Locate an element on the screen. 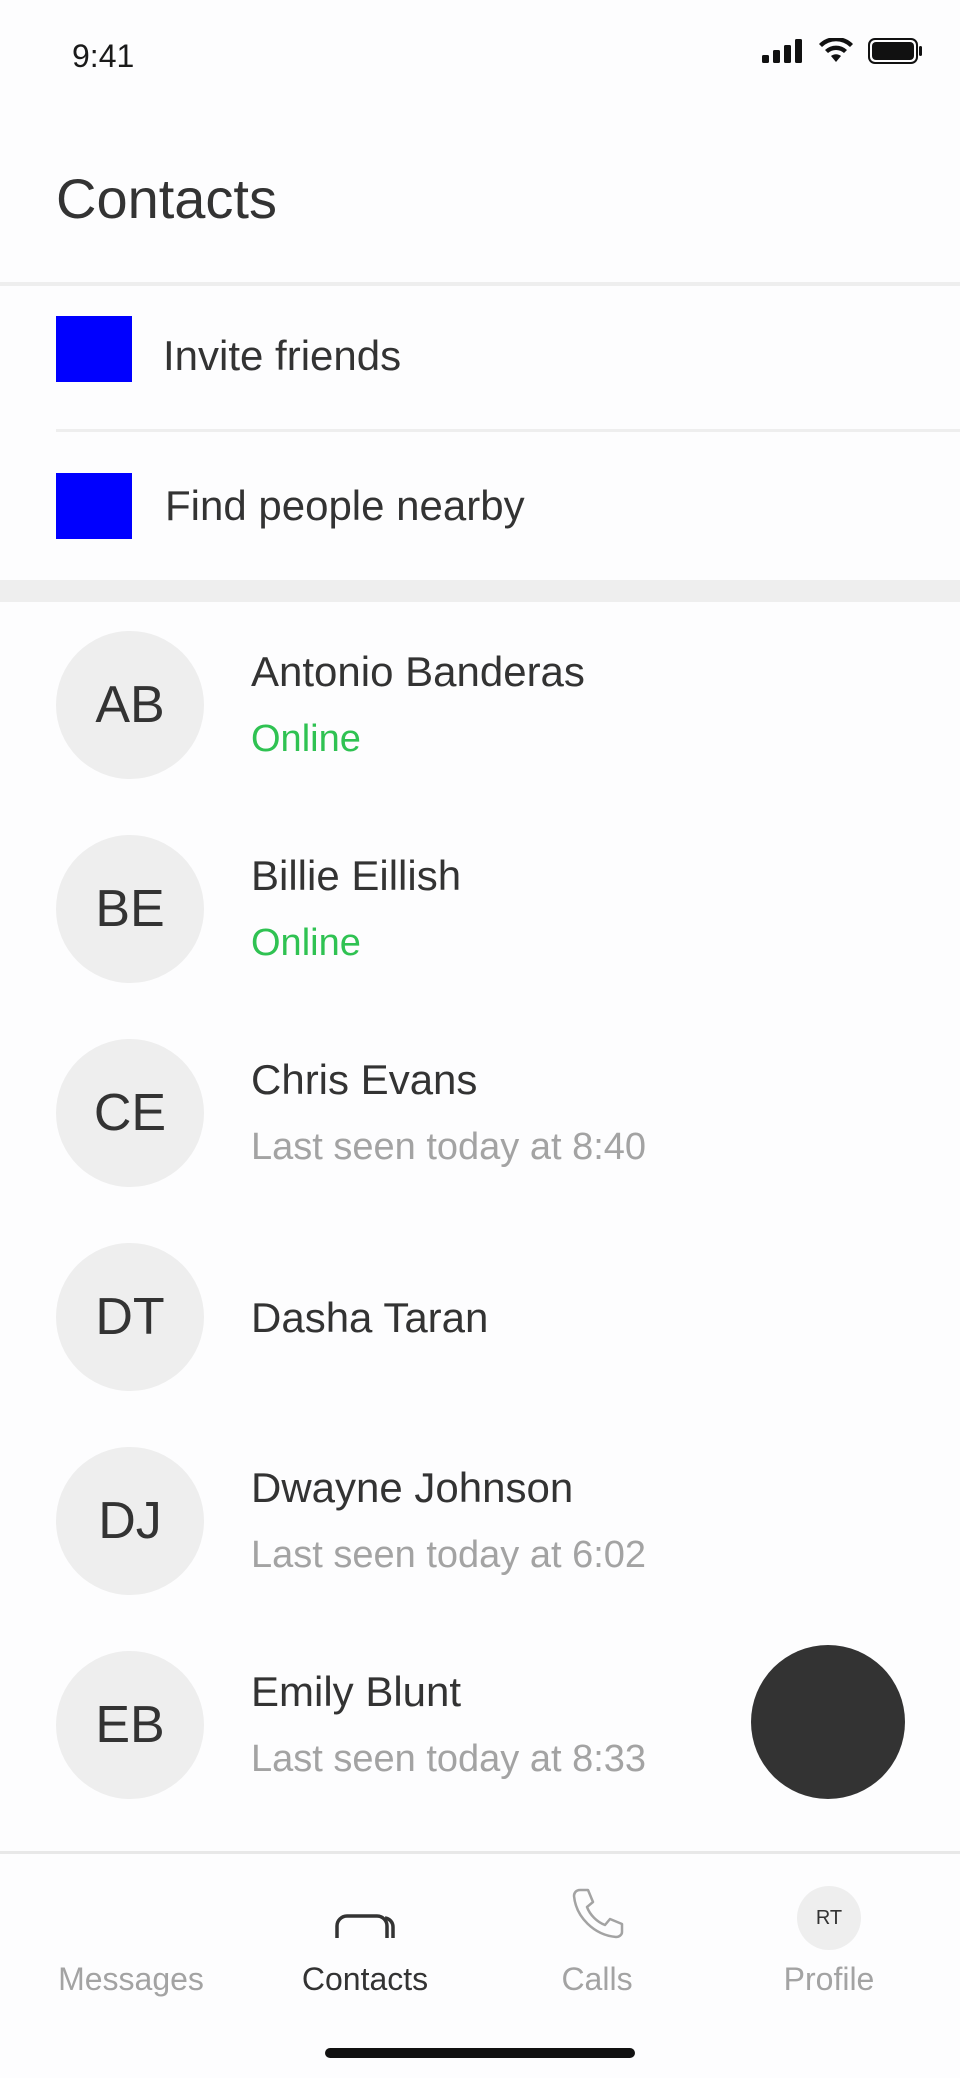  contact-name: Dasha Taran is located at coordinates (370, 1317).